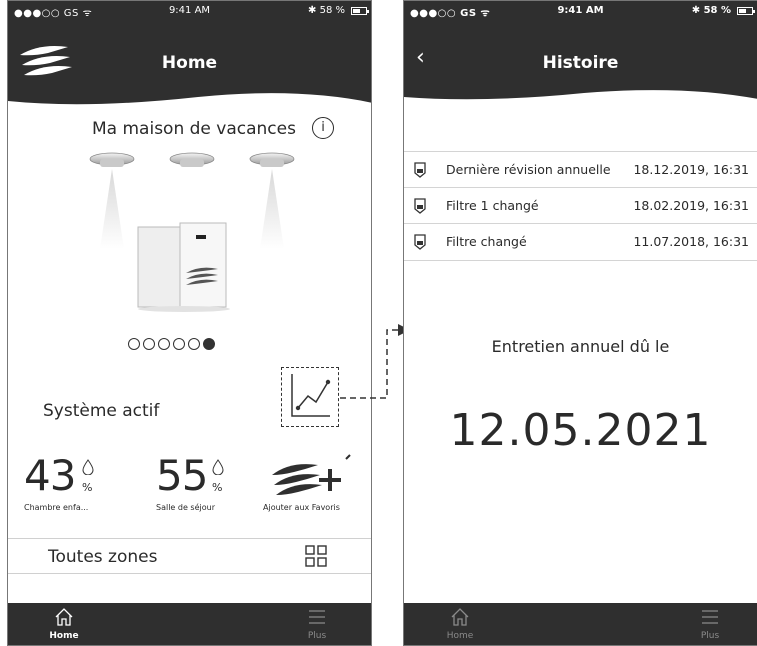  I want to click on metric-humidity-2: 55 % Salle de séjour, so click(190, 481).